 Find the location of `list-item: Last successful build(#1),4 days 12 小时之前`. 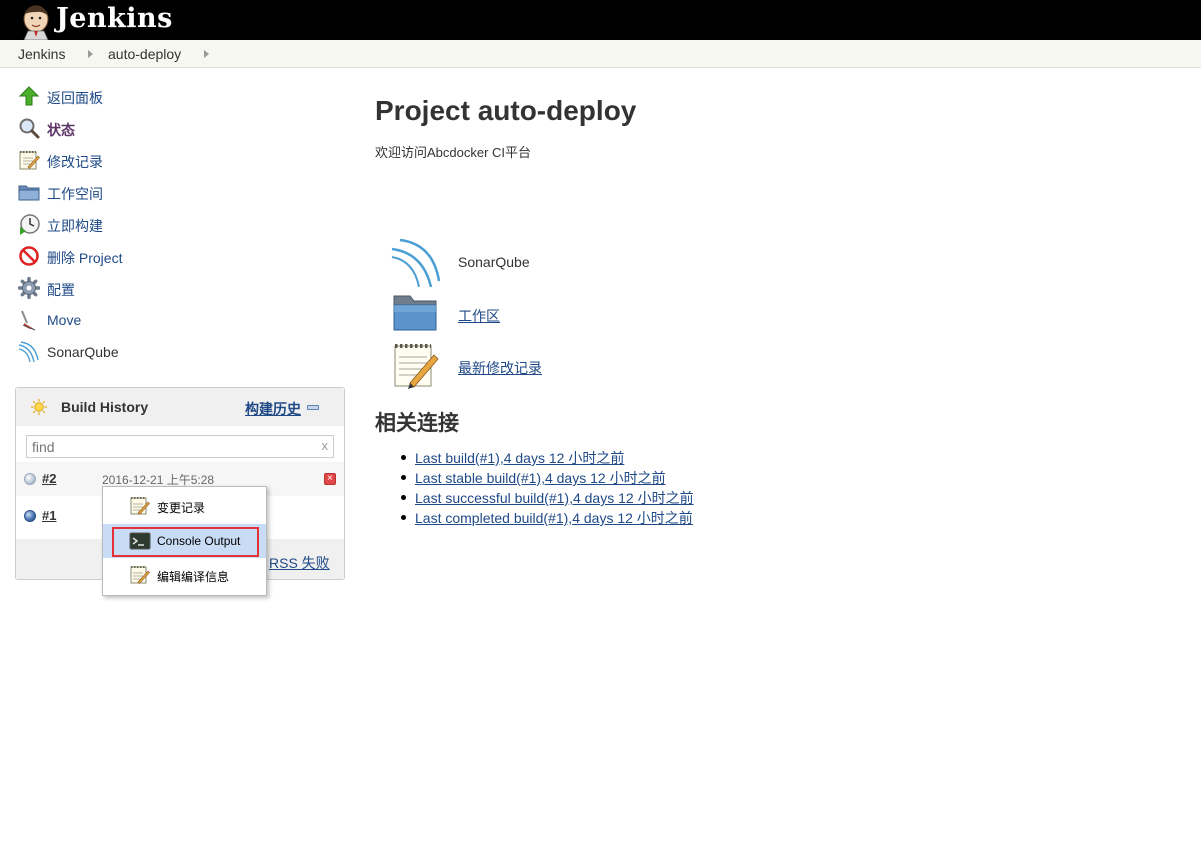

list-item: Last successful build(#1),4 days 12 小时之前 is located at coordinates (546, 498).